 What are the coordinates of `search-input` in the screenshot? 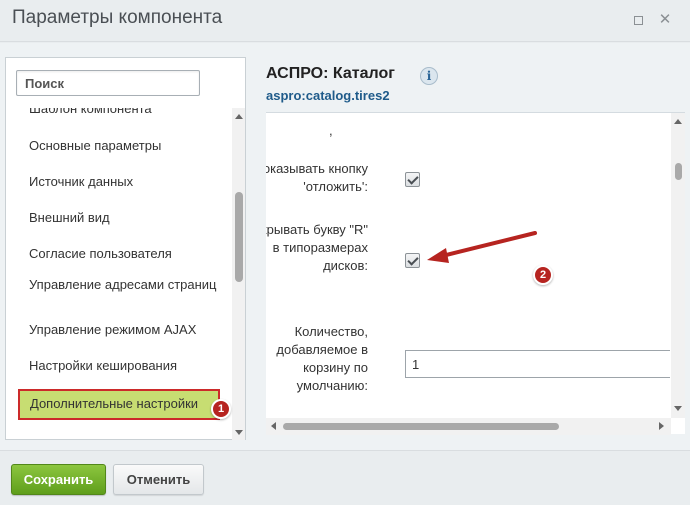 It's located at (108, 83).